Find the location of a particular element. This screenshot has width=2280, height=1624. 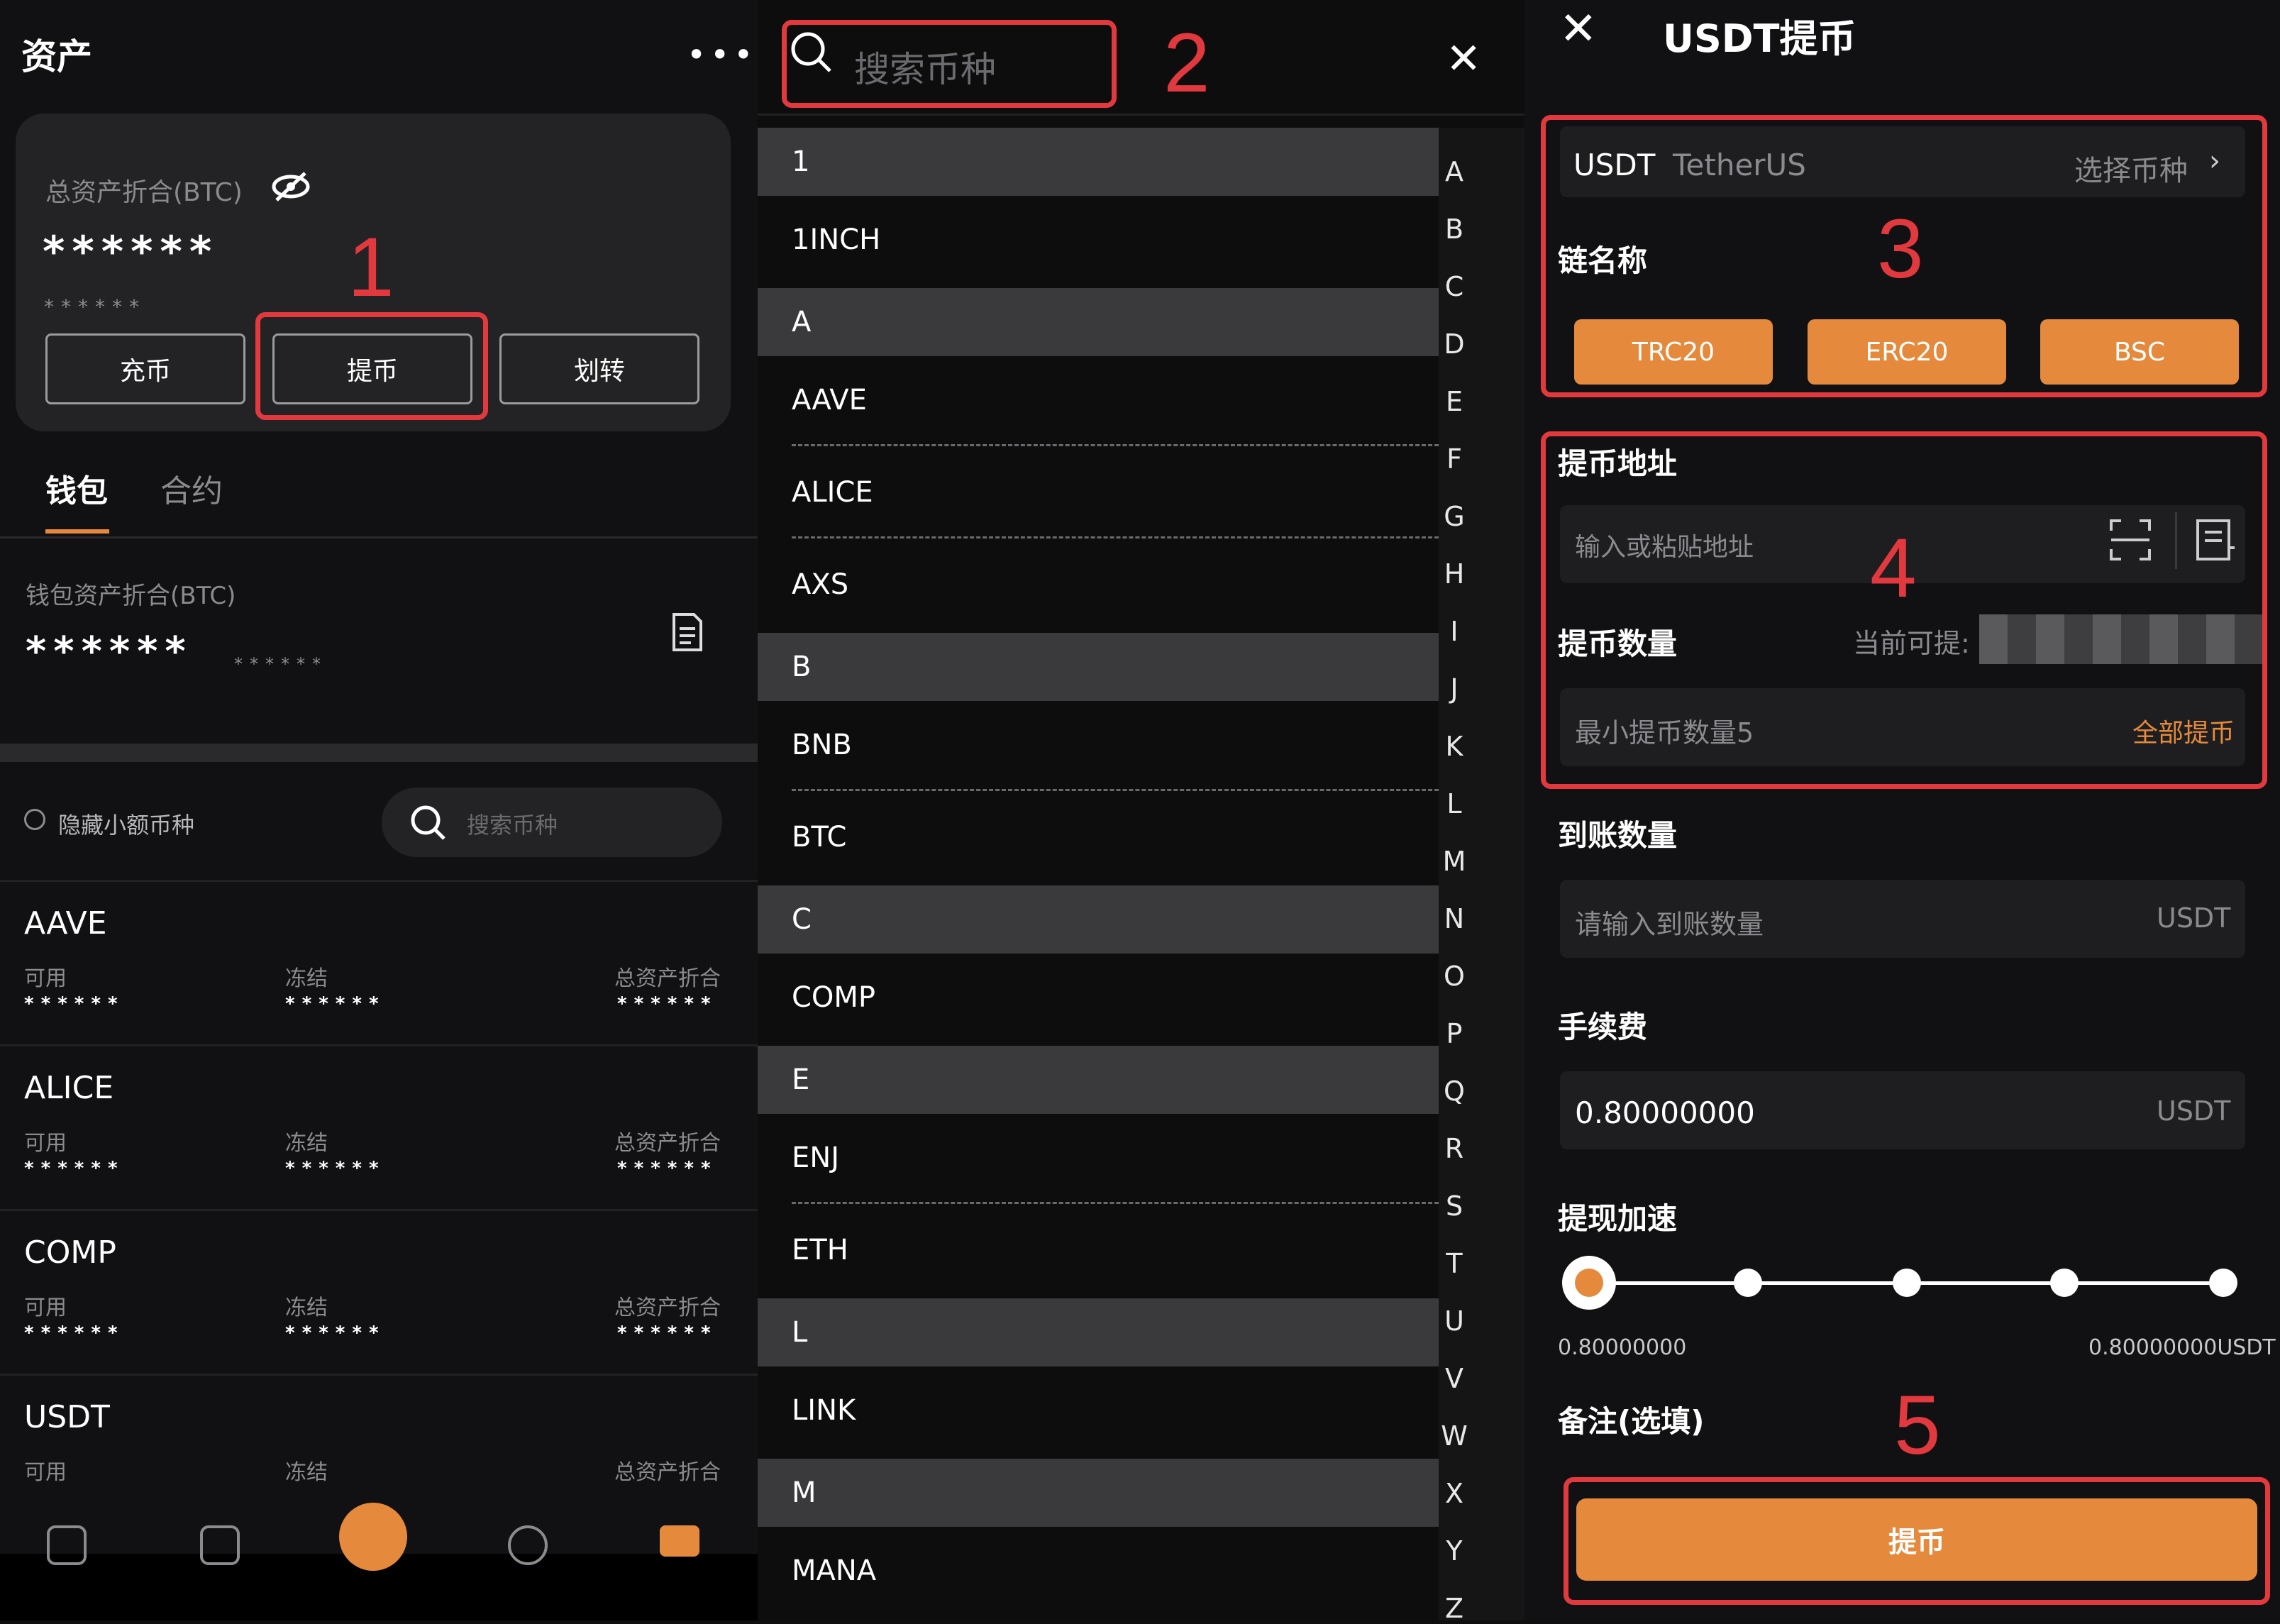

alpha-index-letter: T is located at coordinates (1455, 1263).